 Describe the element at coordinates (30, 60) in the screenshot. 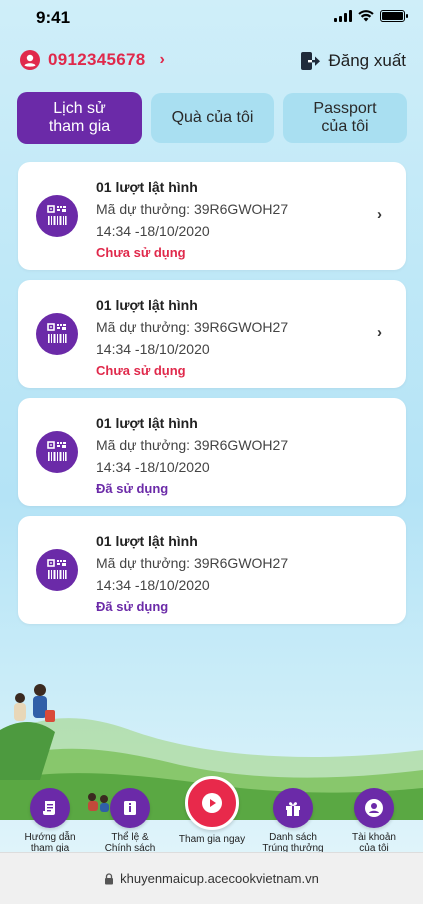

I see `user-icon` at that location.